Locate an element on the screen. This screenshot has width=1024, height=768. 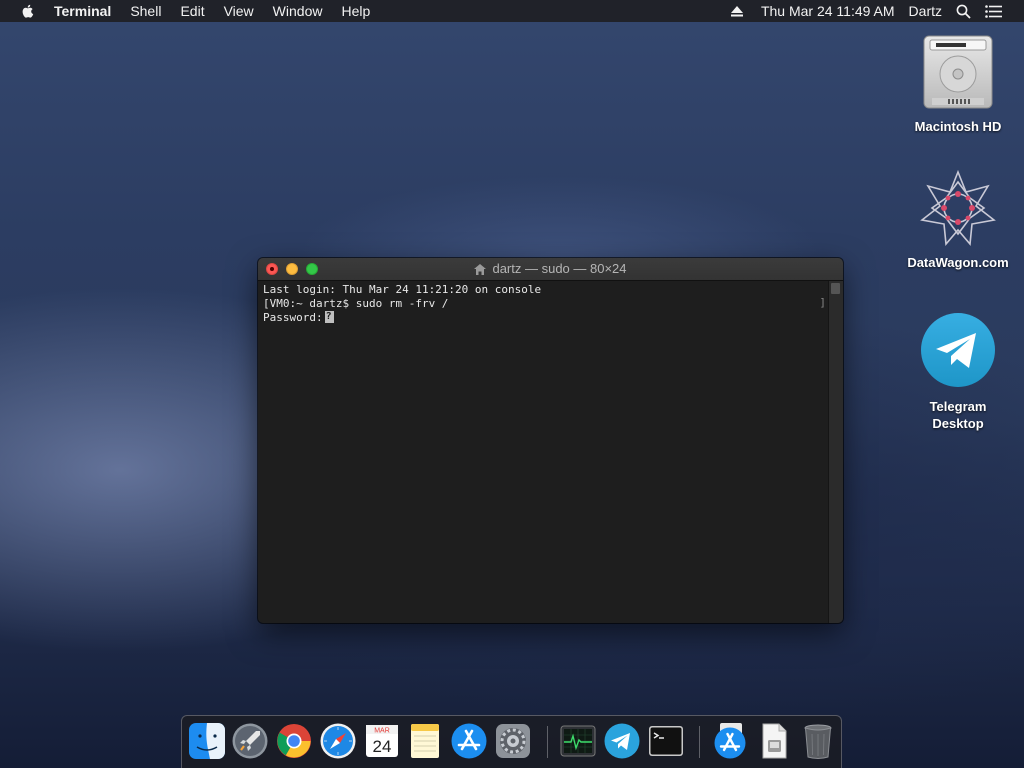
dock-item-activity-monitor is located at coordinates (578, 741).